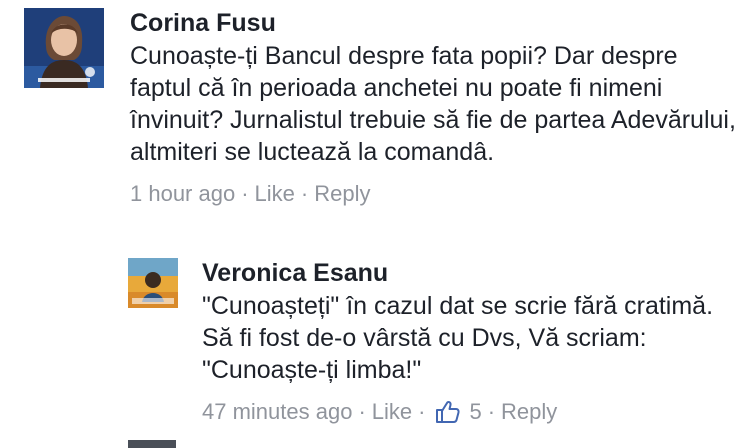  Describe the element at coordinates (472, 273) in the screenshot. I see `comment-author: Veronica Esanu` at that location.